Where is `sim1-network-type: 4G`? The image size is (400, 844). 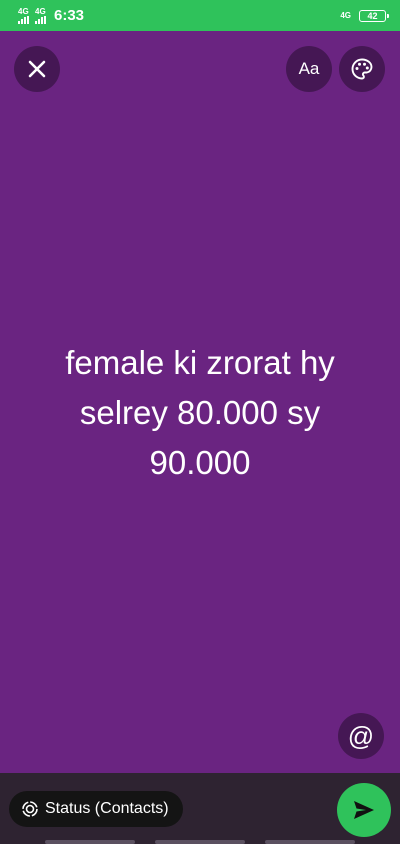 sim1-network-type: 4G is located at coordinates (23, 11).